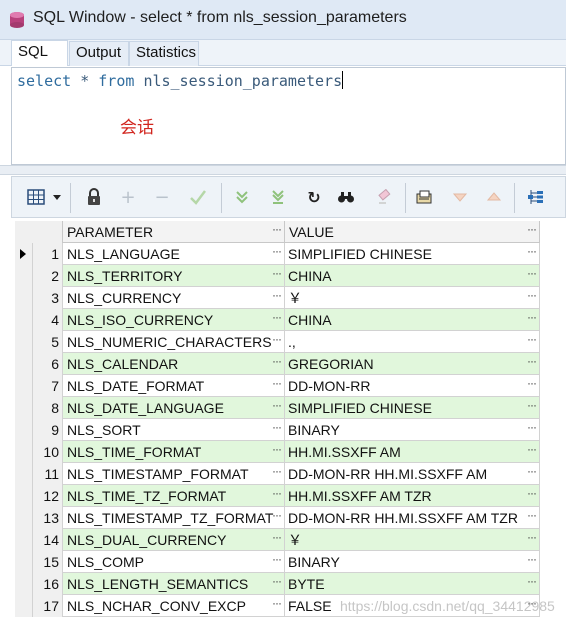  I want to click on value-cell: BYTE ···, so click(412, 584).